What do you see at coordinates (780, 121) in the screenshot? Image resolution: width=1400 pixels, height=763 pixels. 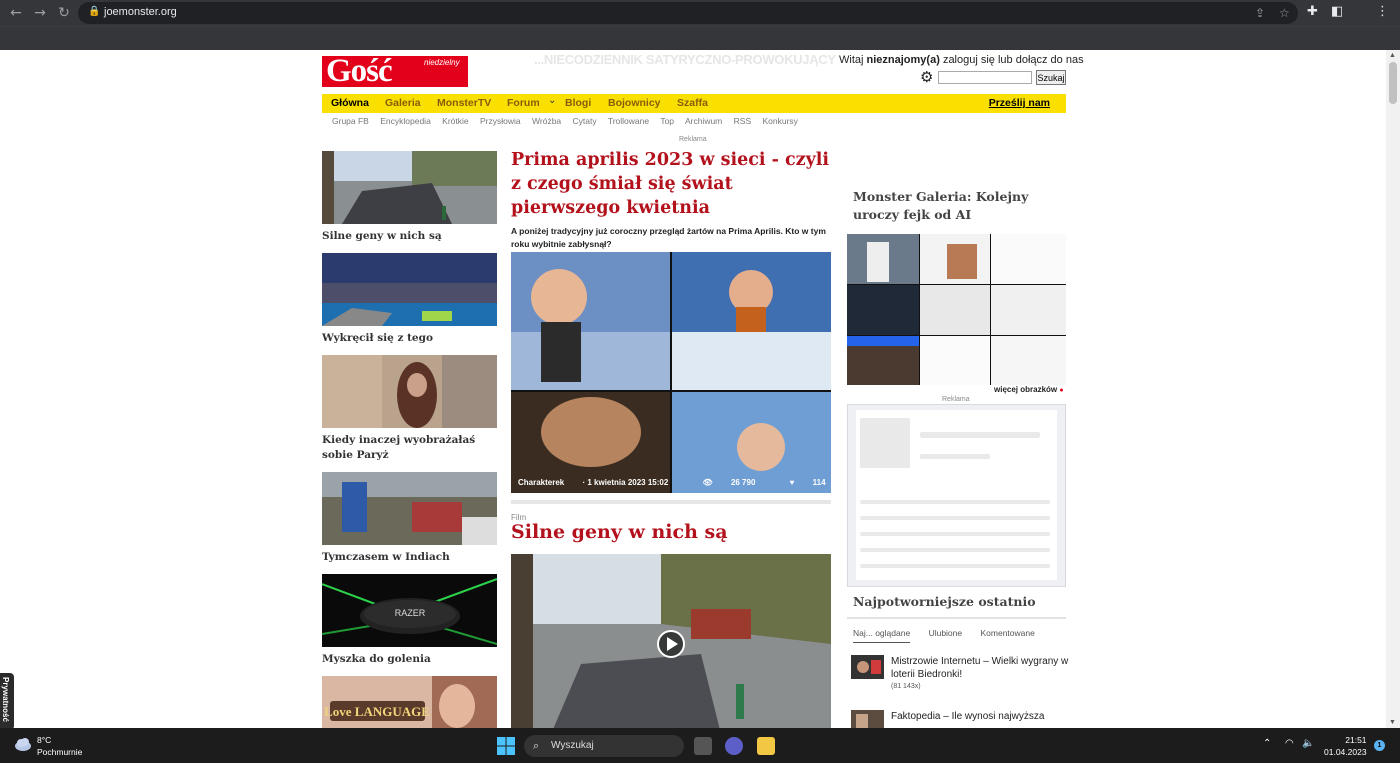 I see `subnav-item: Konkursy` at bounding box center [780, 121].